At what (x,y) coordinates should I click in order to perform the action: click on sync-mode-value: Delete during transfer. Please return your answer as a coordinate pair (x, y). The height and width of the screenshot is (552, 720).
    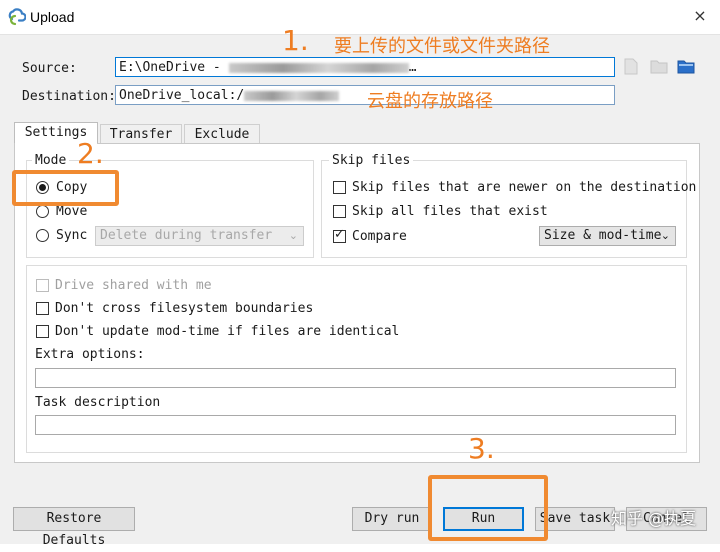
    Looking at the image, I should click on (186, 235).